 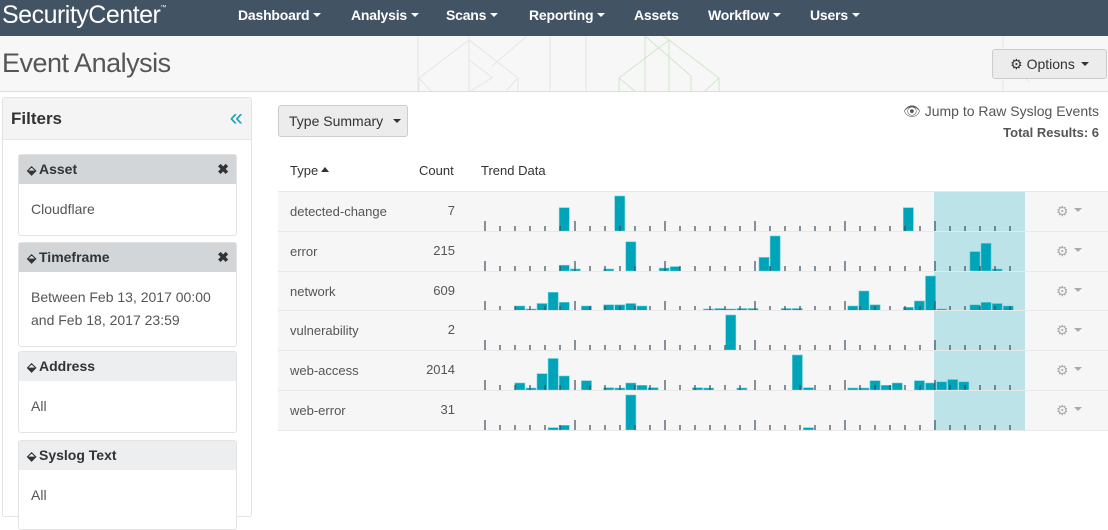 I want to click on column-label: Count, so click(x=436, y=170).